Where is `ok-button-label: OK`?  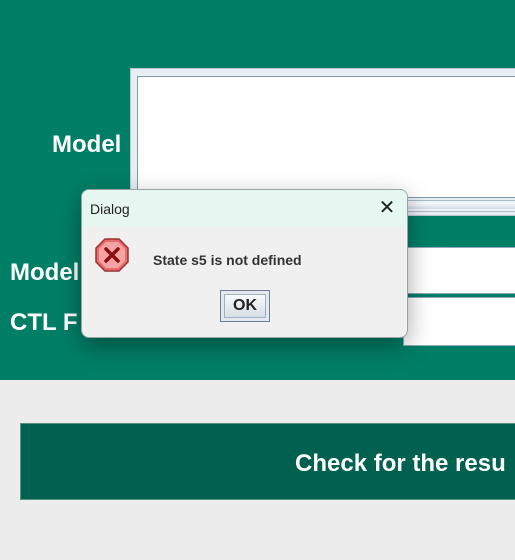 ok-button-label: OK is located at coordinates (245, 306).